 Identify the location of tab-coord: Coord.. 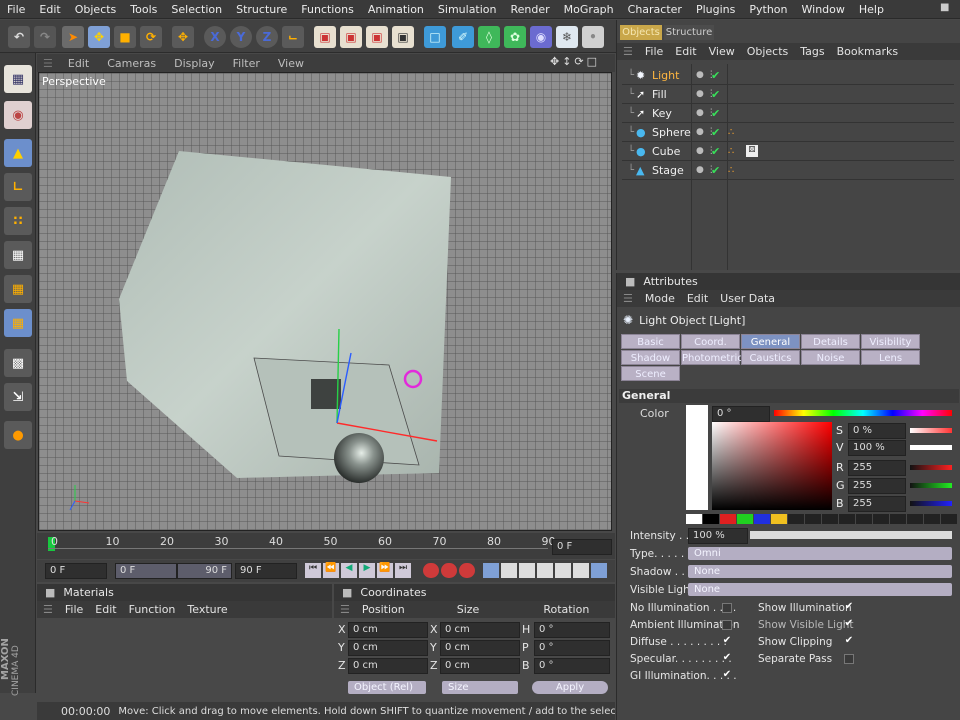
(710, 341).